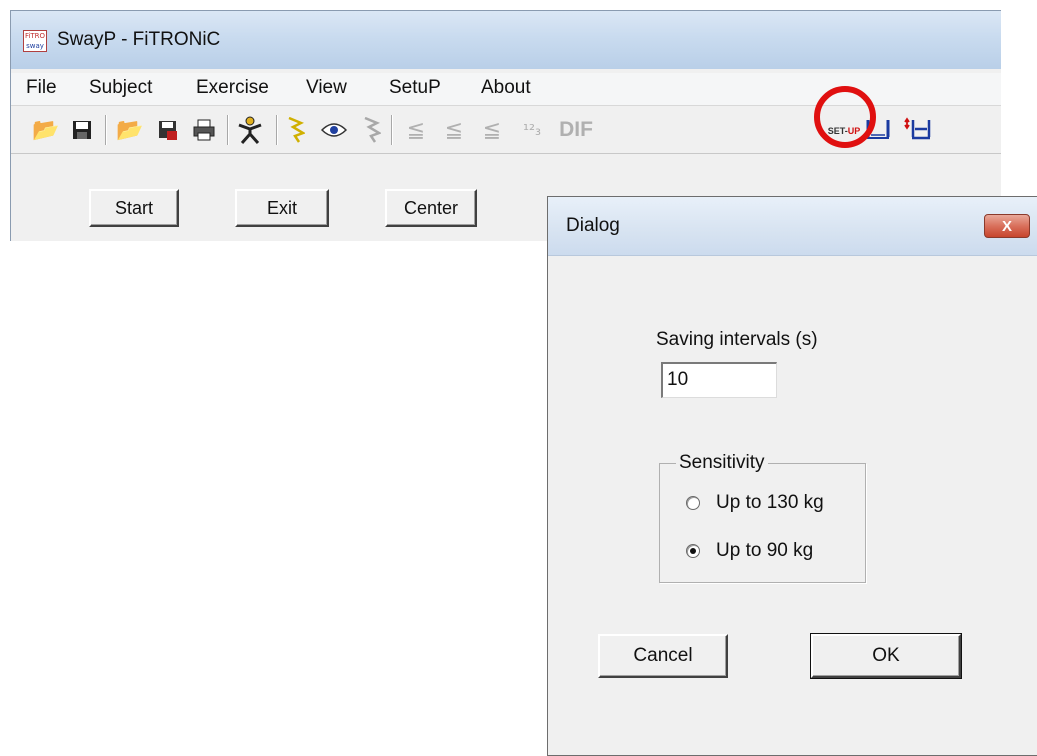 This screenshot has width=1037, height=756. Describe the element at coordinates (41, 88) in the screenshot. I see `menu-file: File` at that location.